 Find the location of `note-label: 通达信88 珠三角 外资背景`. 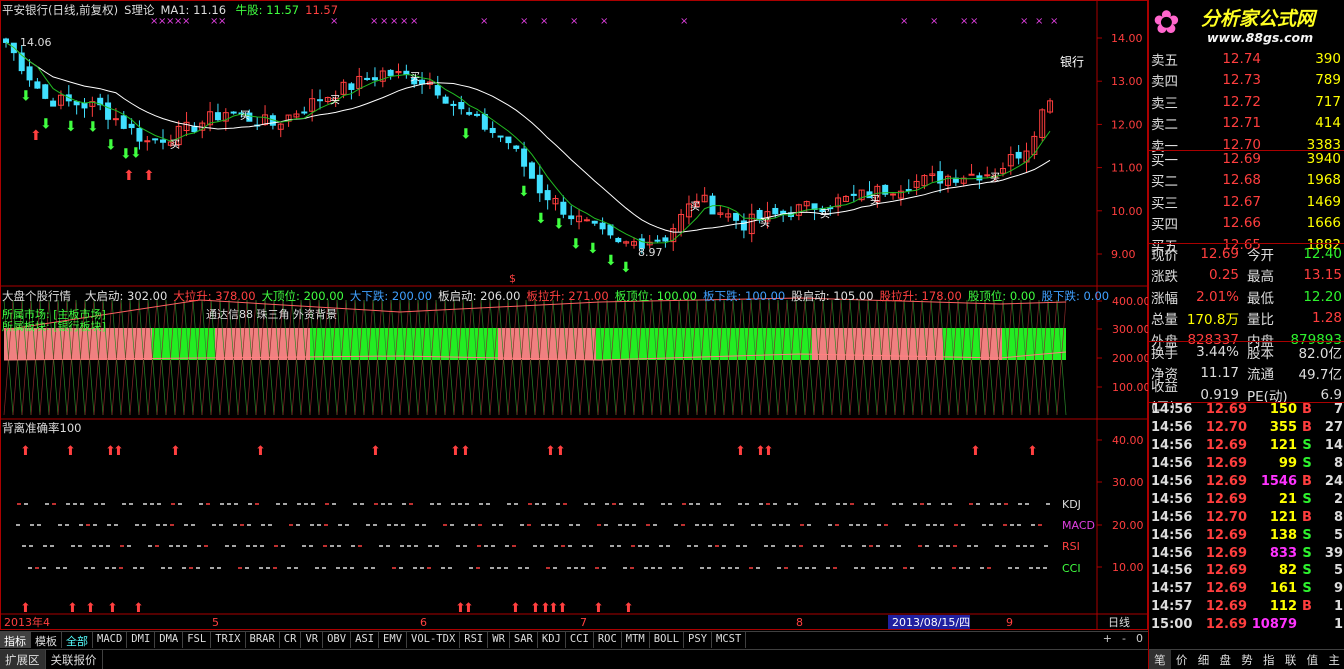

note-label: 通达信88 珠三角 外资背景 is located at coordinates (271, 314).